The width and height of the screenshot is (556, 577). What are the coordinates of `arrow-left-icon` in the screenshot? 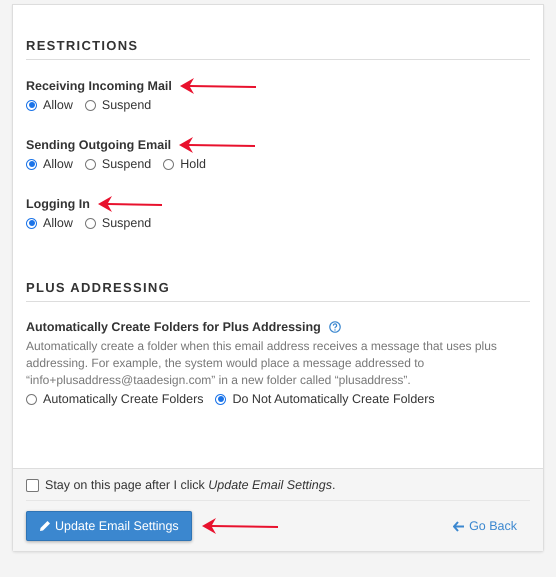 It's located at (459, 526).